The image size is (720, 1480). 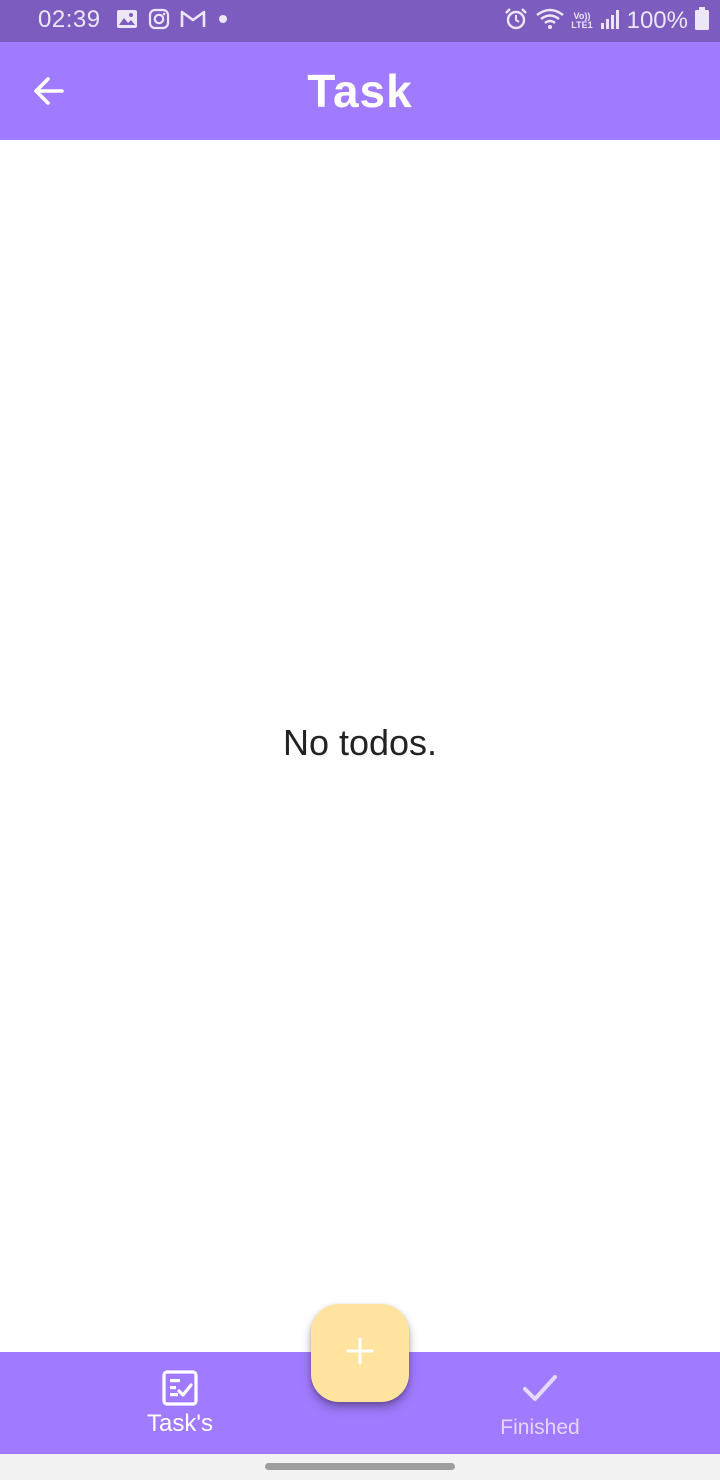 I want to click on task-list-icon, so click(x=180, y=1388).